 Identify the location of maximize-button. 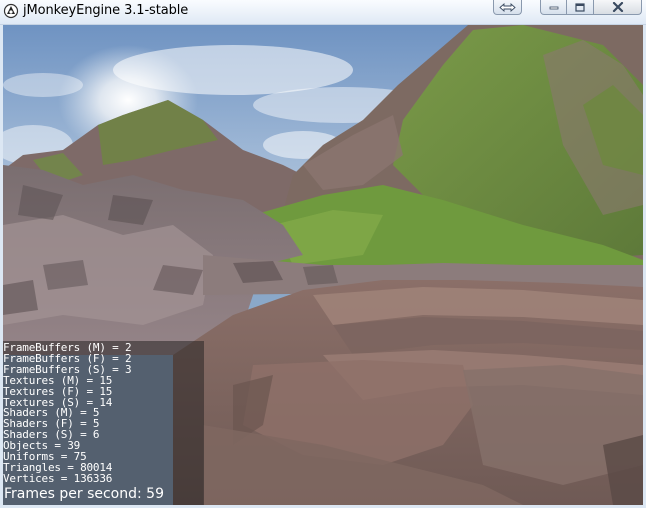
(580, 7).